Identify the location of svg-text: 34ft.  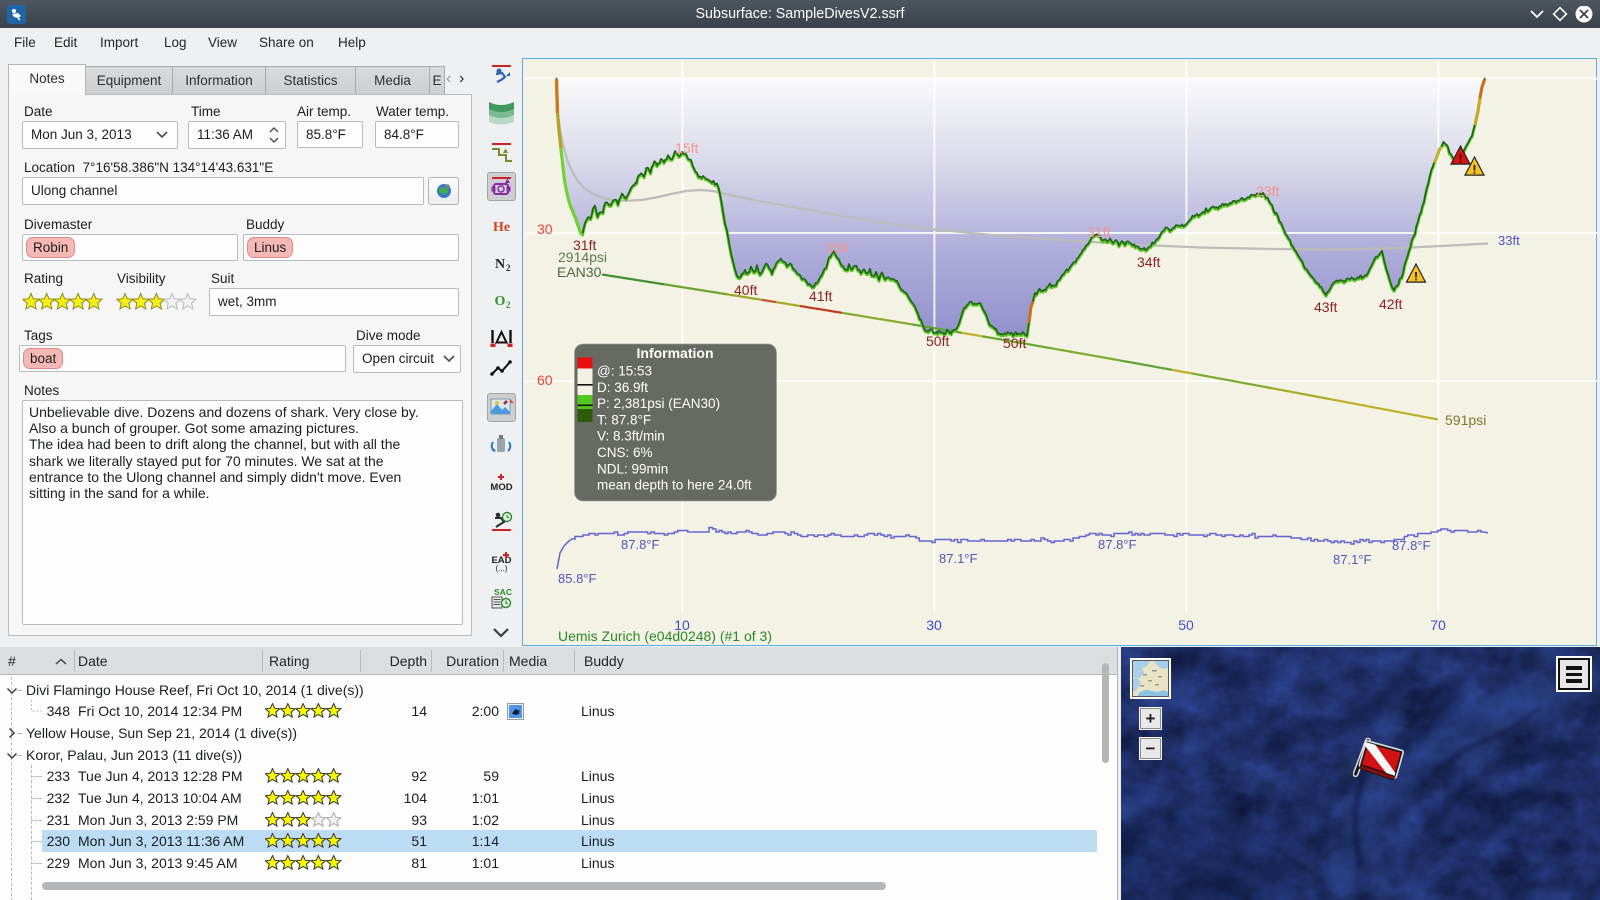
(1148, 262).